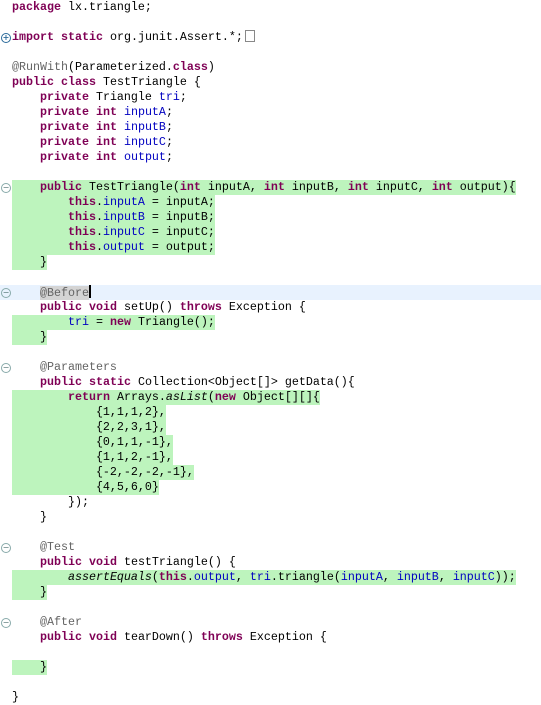  What do you see at coordinates (270, 307) in the screenshot?
I see `code-line: public void setUp() throws Exception {` at bounding box center [270, 307].